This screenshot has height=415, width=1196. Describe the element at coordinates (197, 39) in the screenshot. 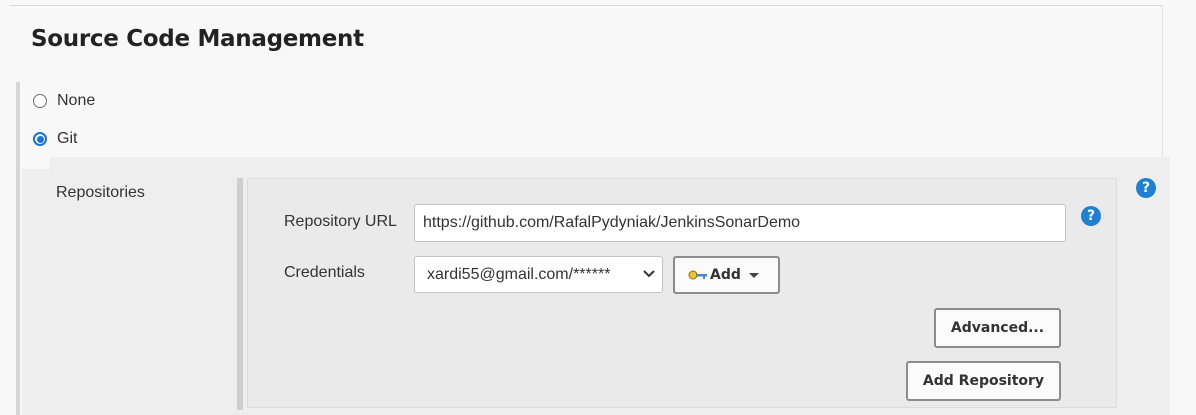

I see `section-title: Source Code Management` at that location.